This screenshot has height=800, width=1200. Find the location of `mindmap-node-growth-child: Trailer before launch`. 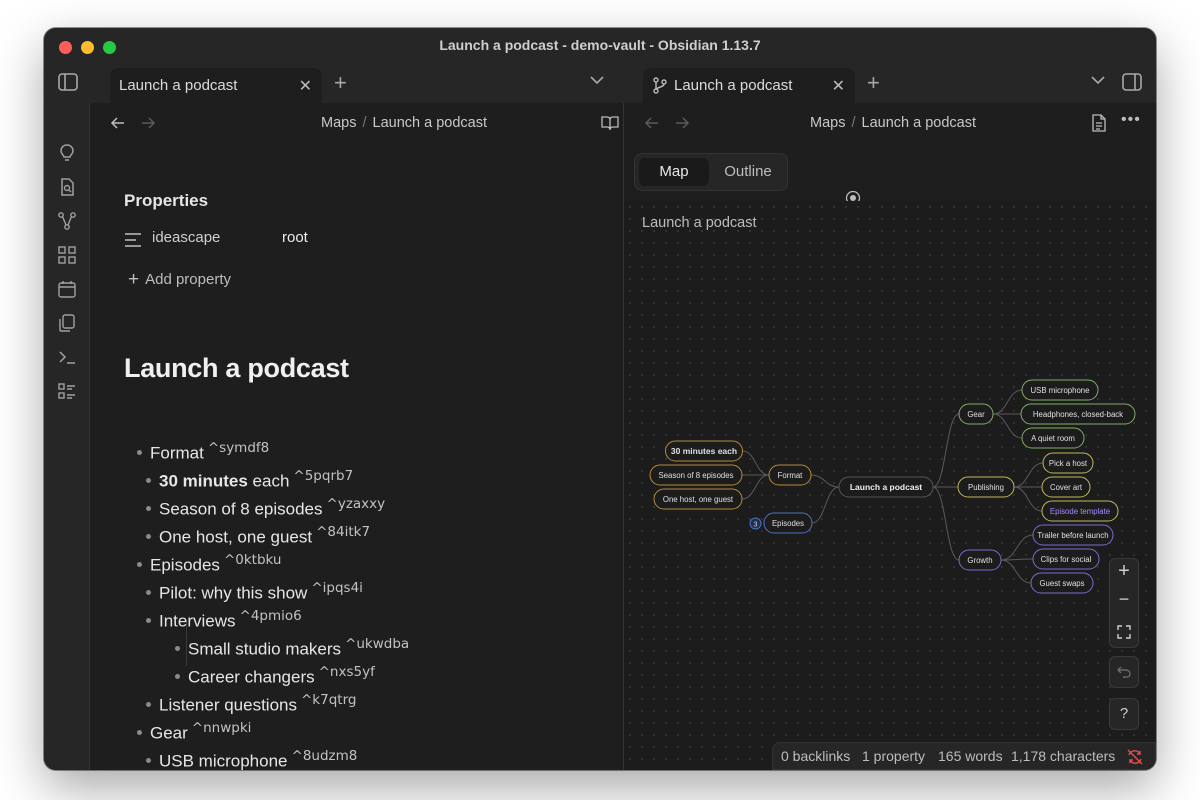

mindmap-node-growth-child: Trailer before launch is located at coordinates (1073, 535).